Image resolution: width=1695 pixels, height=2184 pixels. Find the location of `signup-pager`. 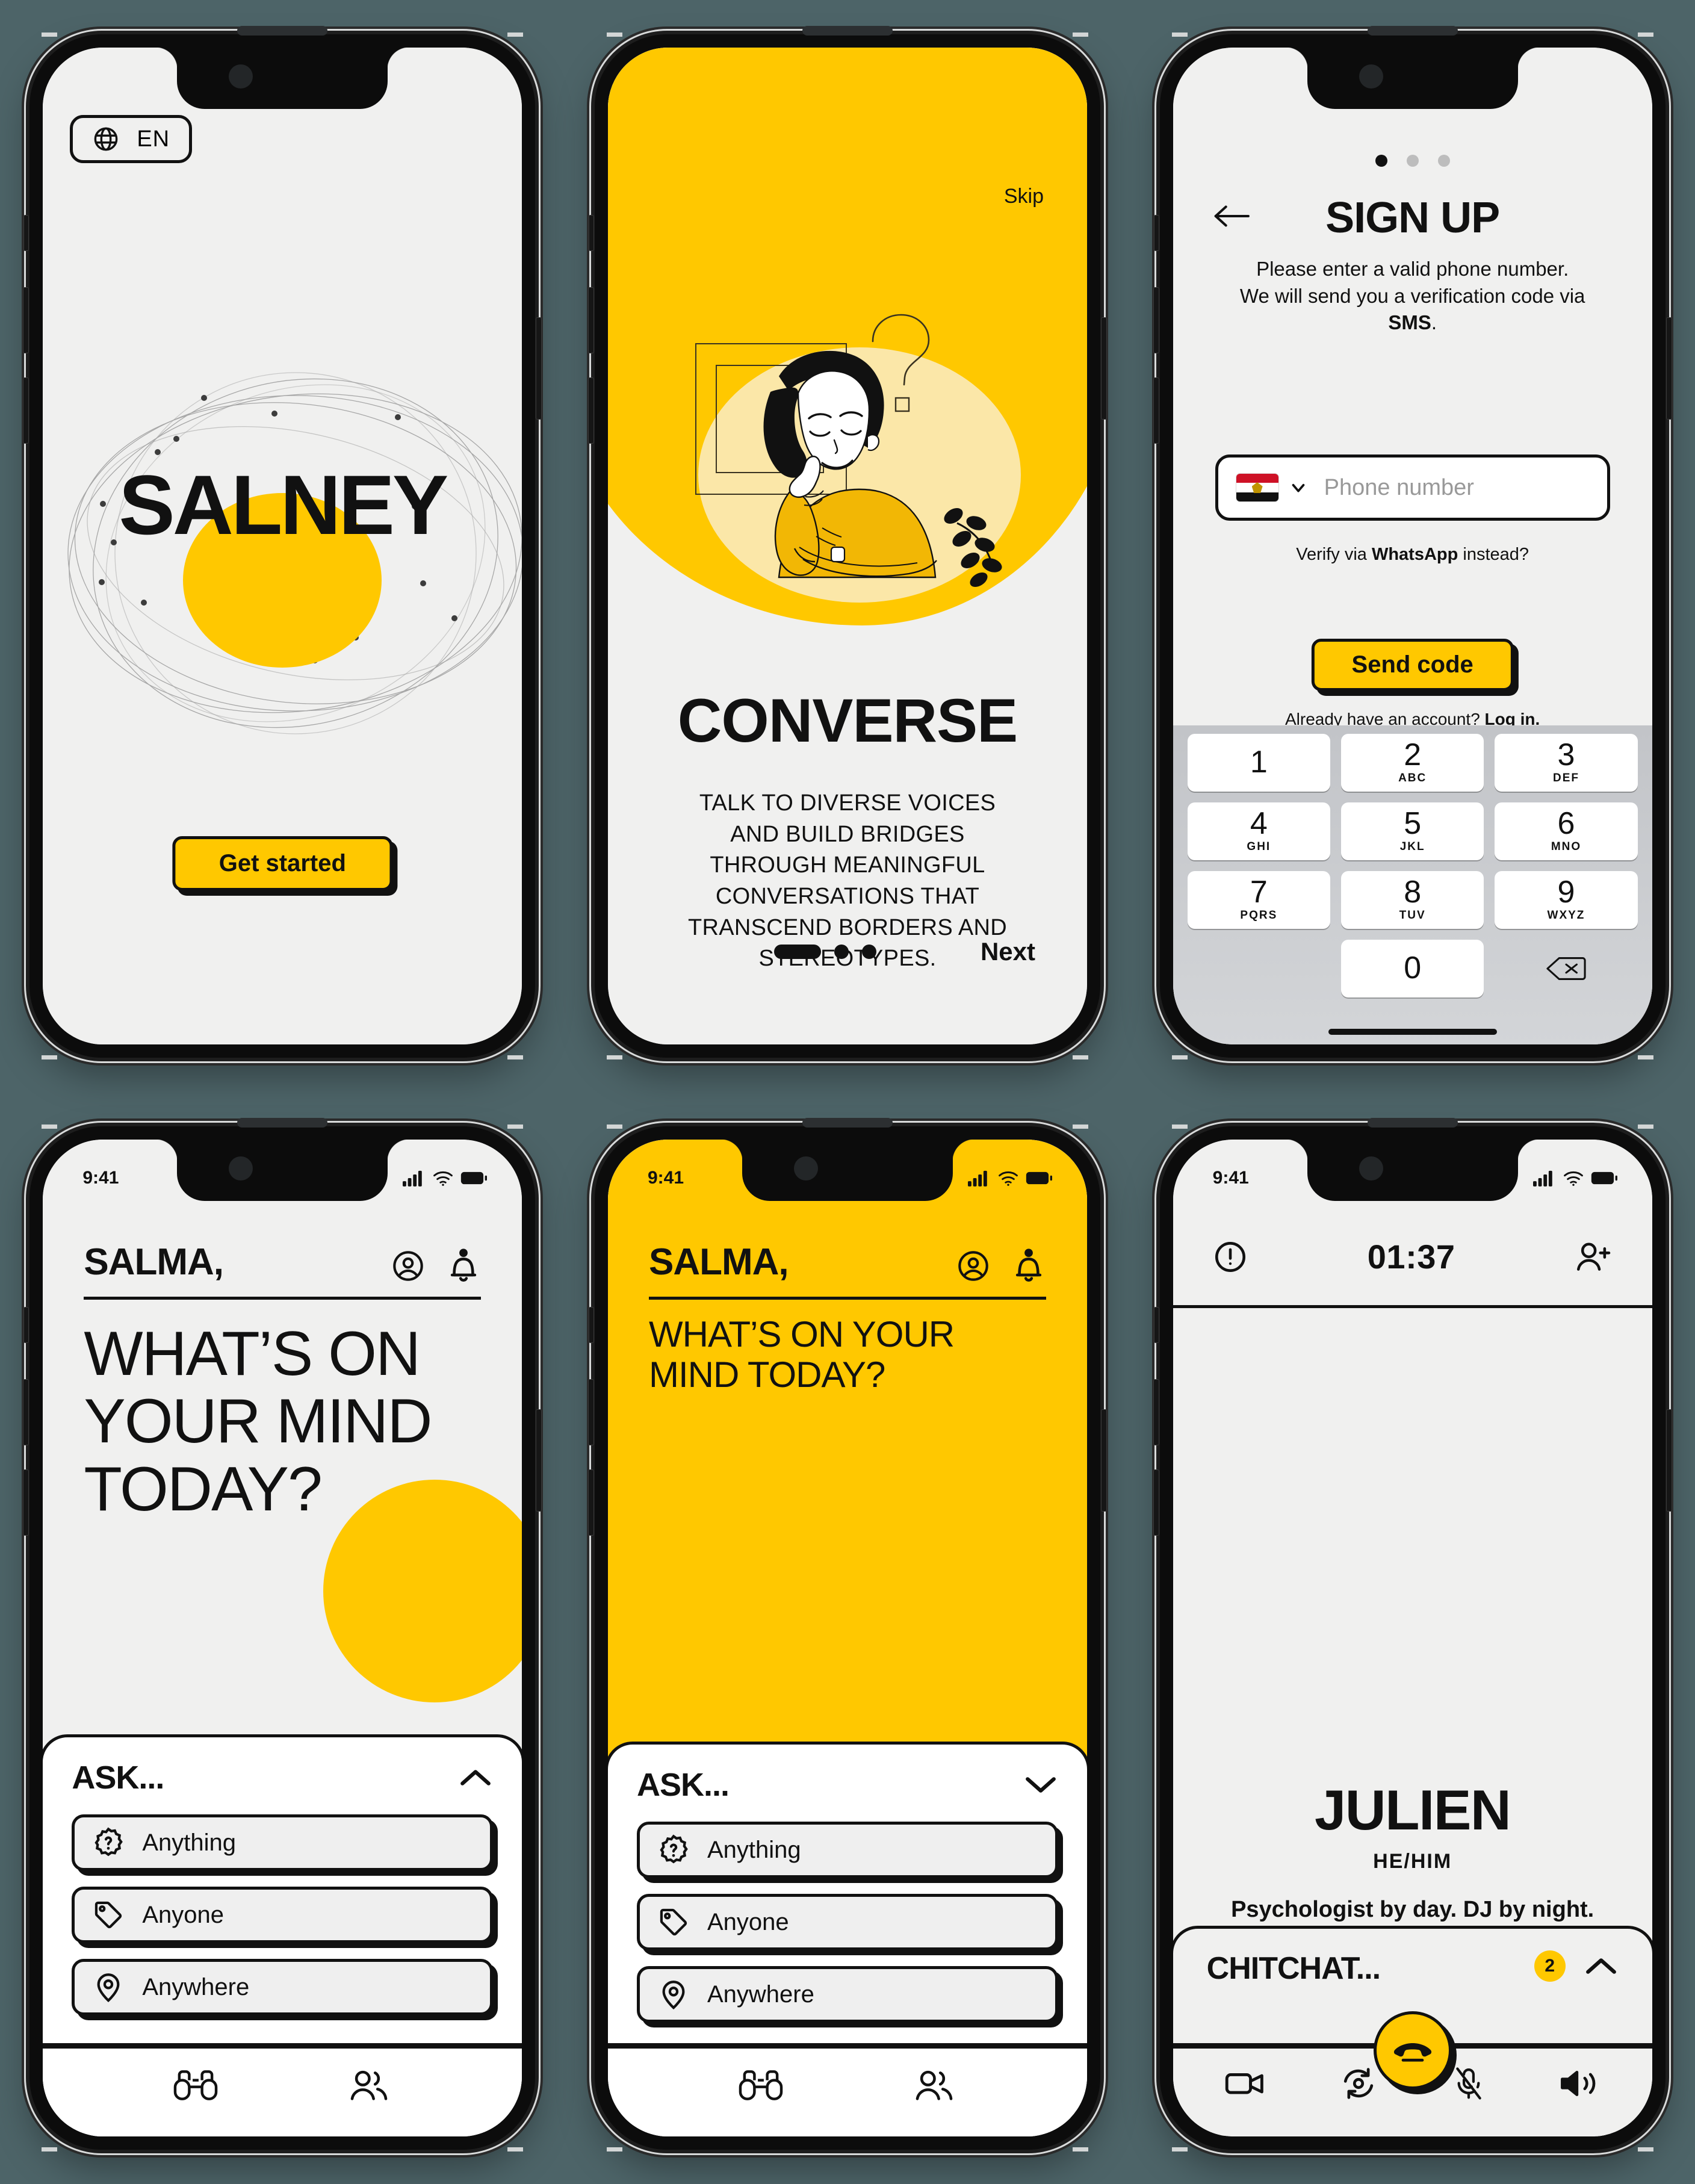

signup-pager is located at coordinates (1412, 161).